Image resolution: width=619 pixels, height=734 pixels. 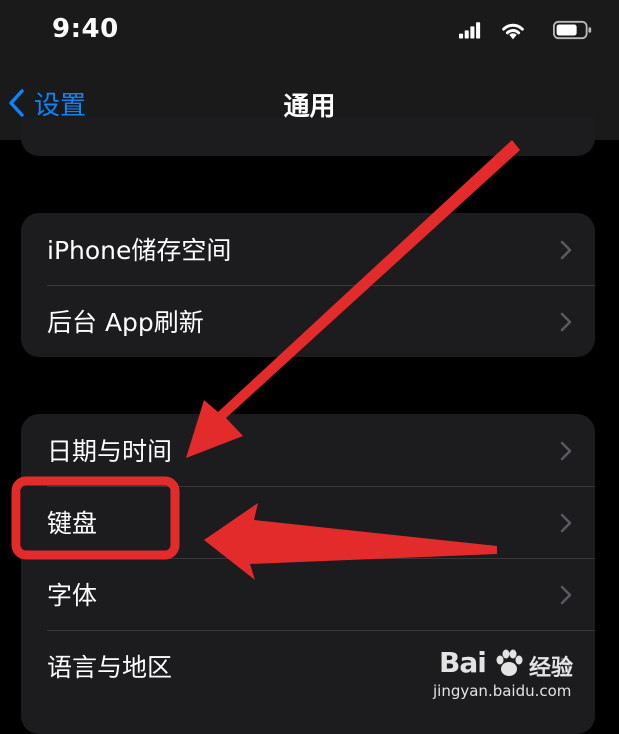 I want to click on status-time: 9:40, so click(x=85, y=29).